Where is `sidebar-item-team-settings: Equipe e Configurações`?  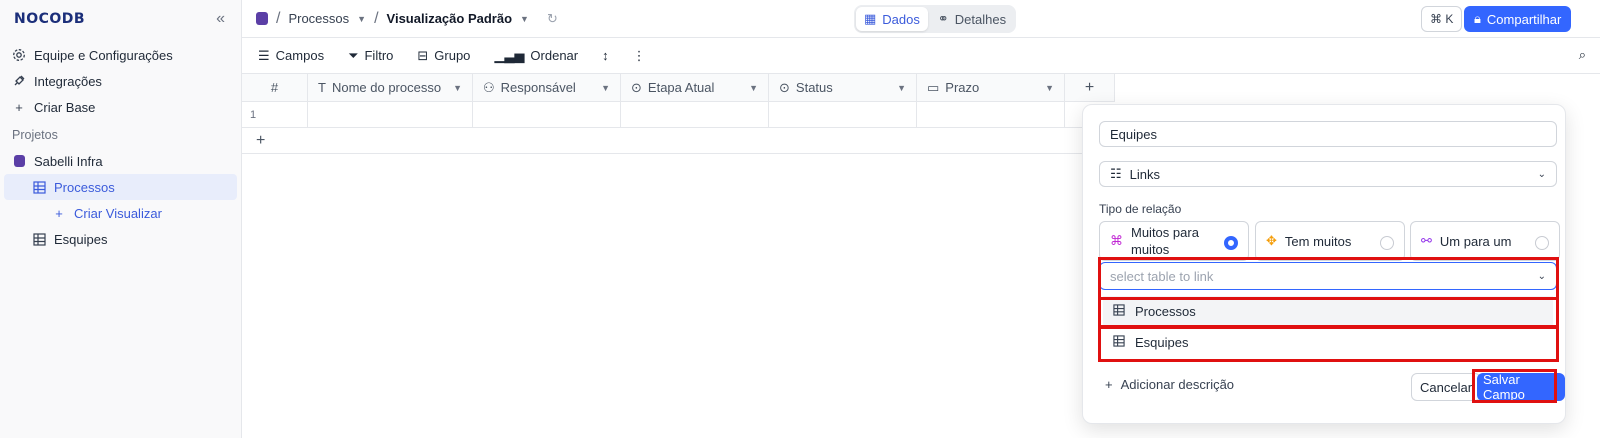 sidebar-item-team-settings: Equipe e Configurações is located at coordinates (120, 55).